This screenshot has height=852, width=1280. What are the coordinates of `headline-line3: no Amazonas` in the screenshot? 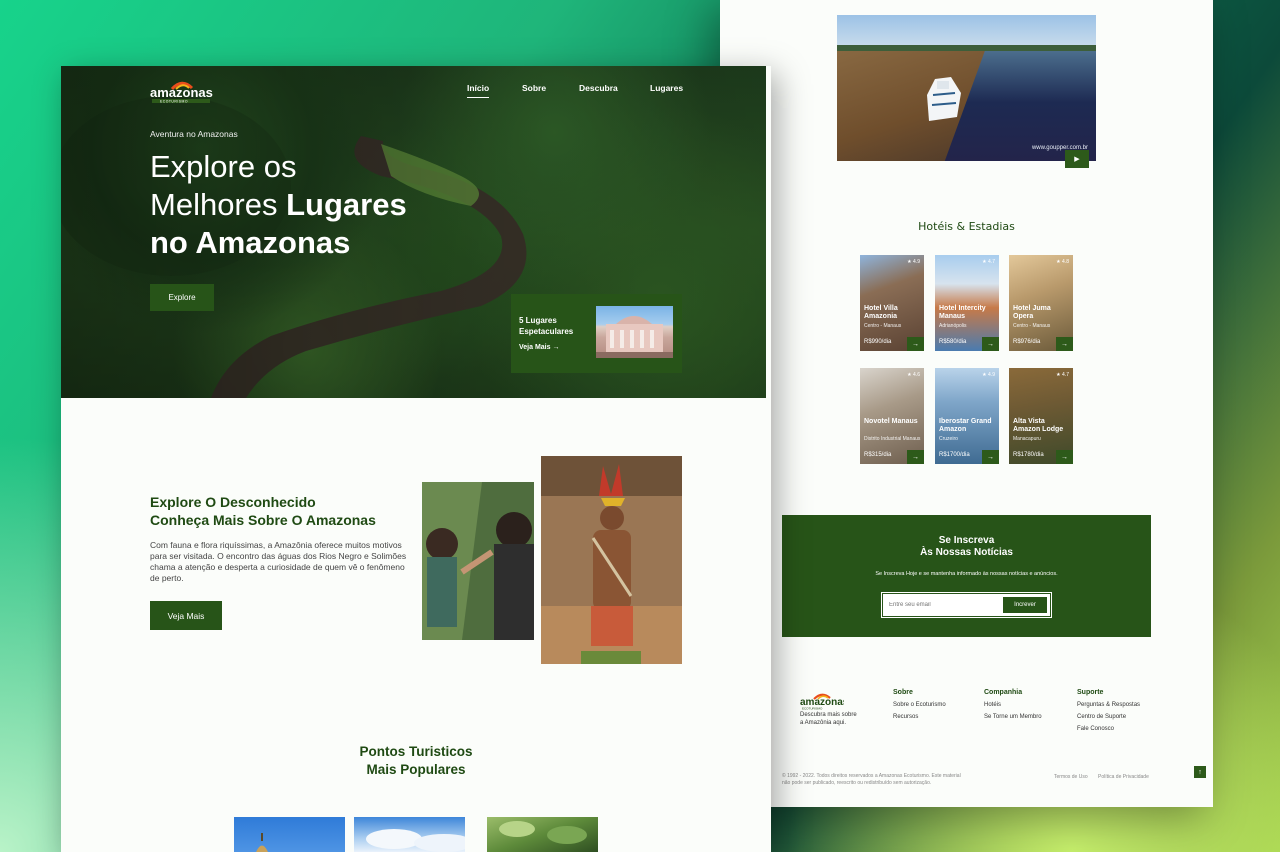 It's located at (310, 243).